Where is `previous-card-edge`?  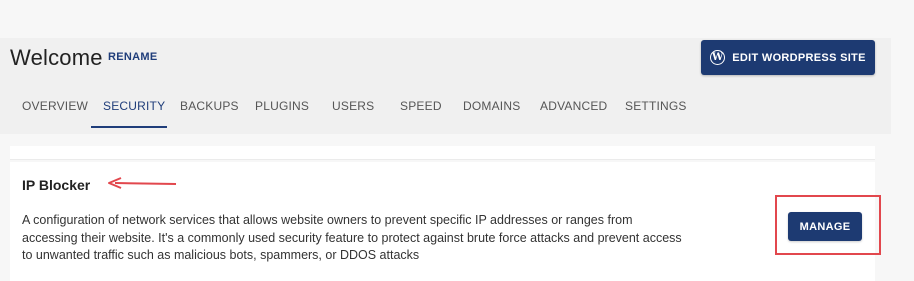
previous-card-edge is located at coordinates (442, 153).